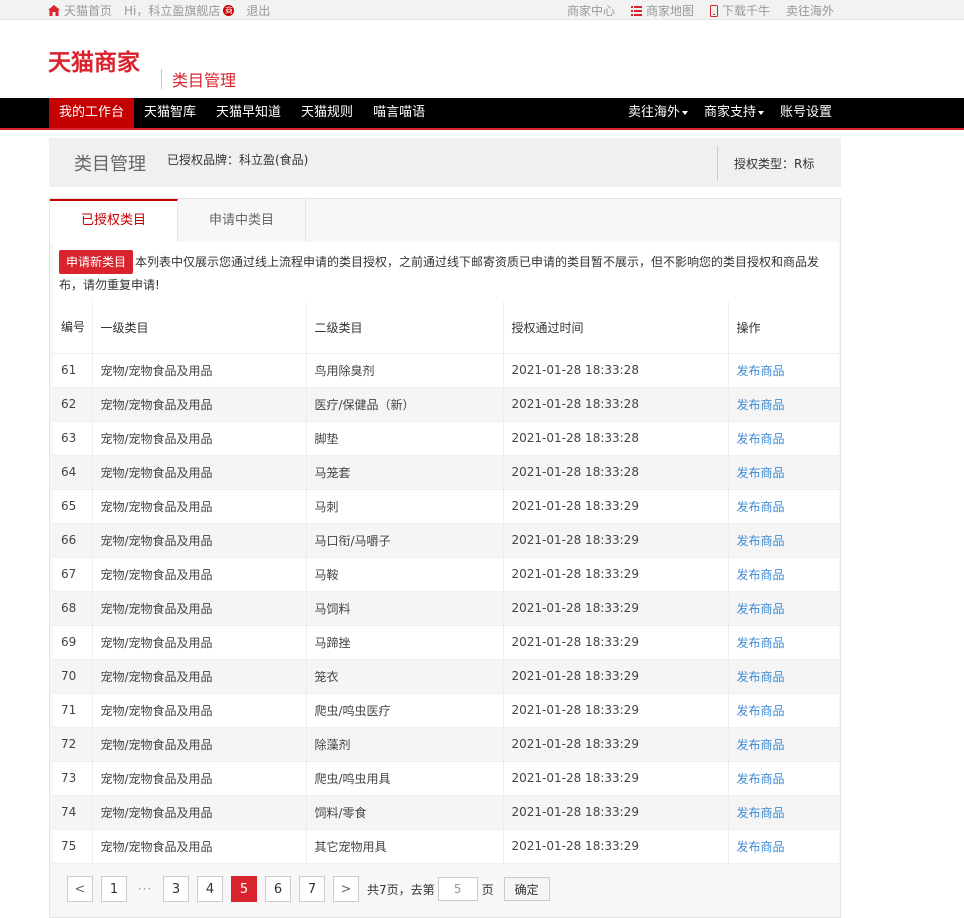 This screenshot has width=964, height=918. I want to click on pagination: < 1 ··· 3 4 5 6 7 > 共7页，去第 页 确定, so click(308, 889).